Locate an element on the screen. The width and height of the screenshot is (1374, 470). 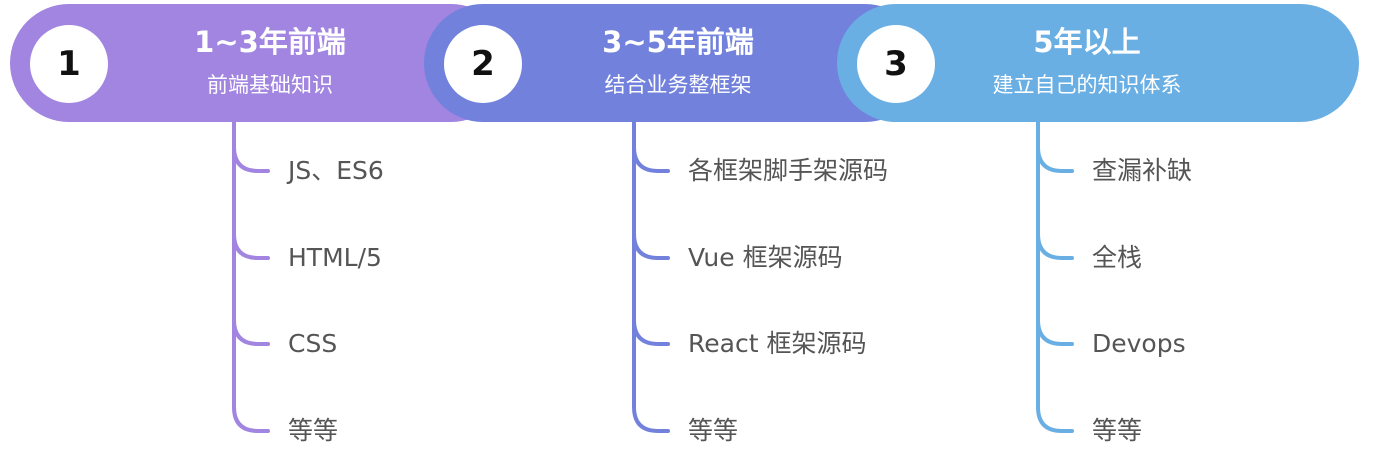
stage-1-title: 1~3年前端 is located at coordinates (270, 42).